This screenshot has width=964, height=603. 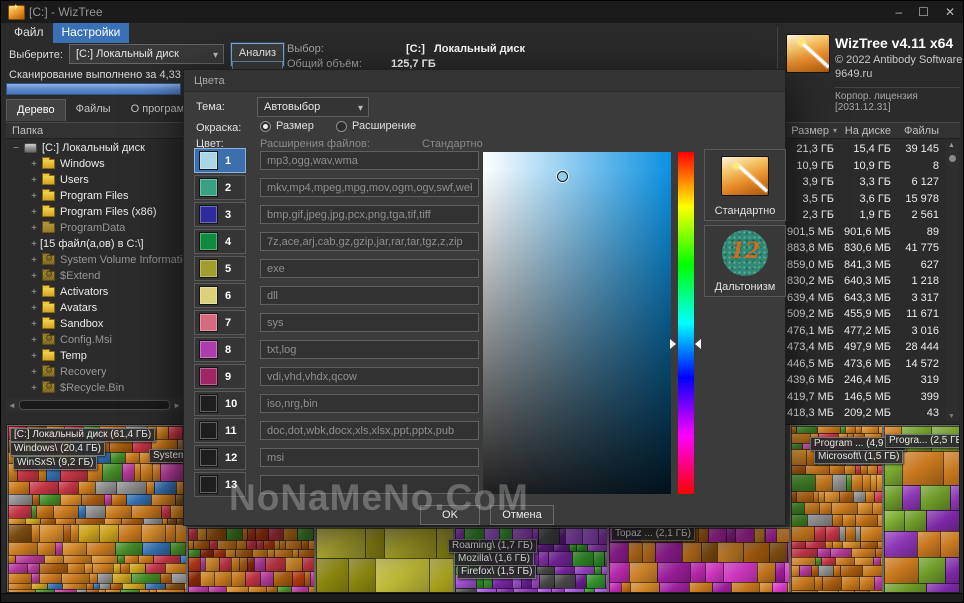 What do you see at coordinates (220, 484) in the screenshot?
I see `color-row: 13` at bounding box center [220, 484].